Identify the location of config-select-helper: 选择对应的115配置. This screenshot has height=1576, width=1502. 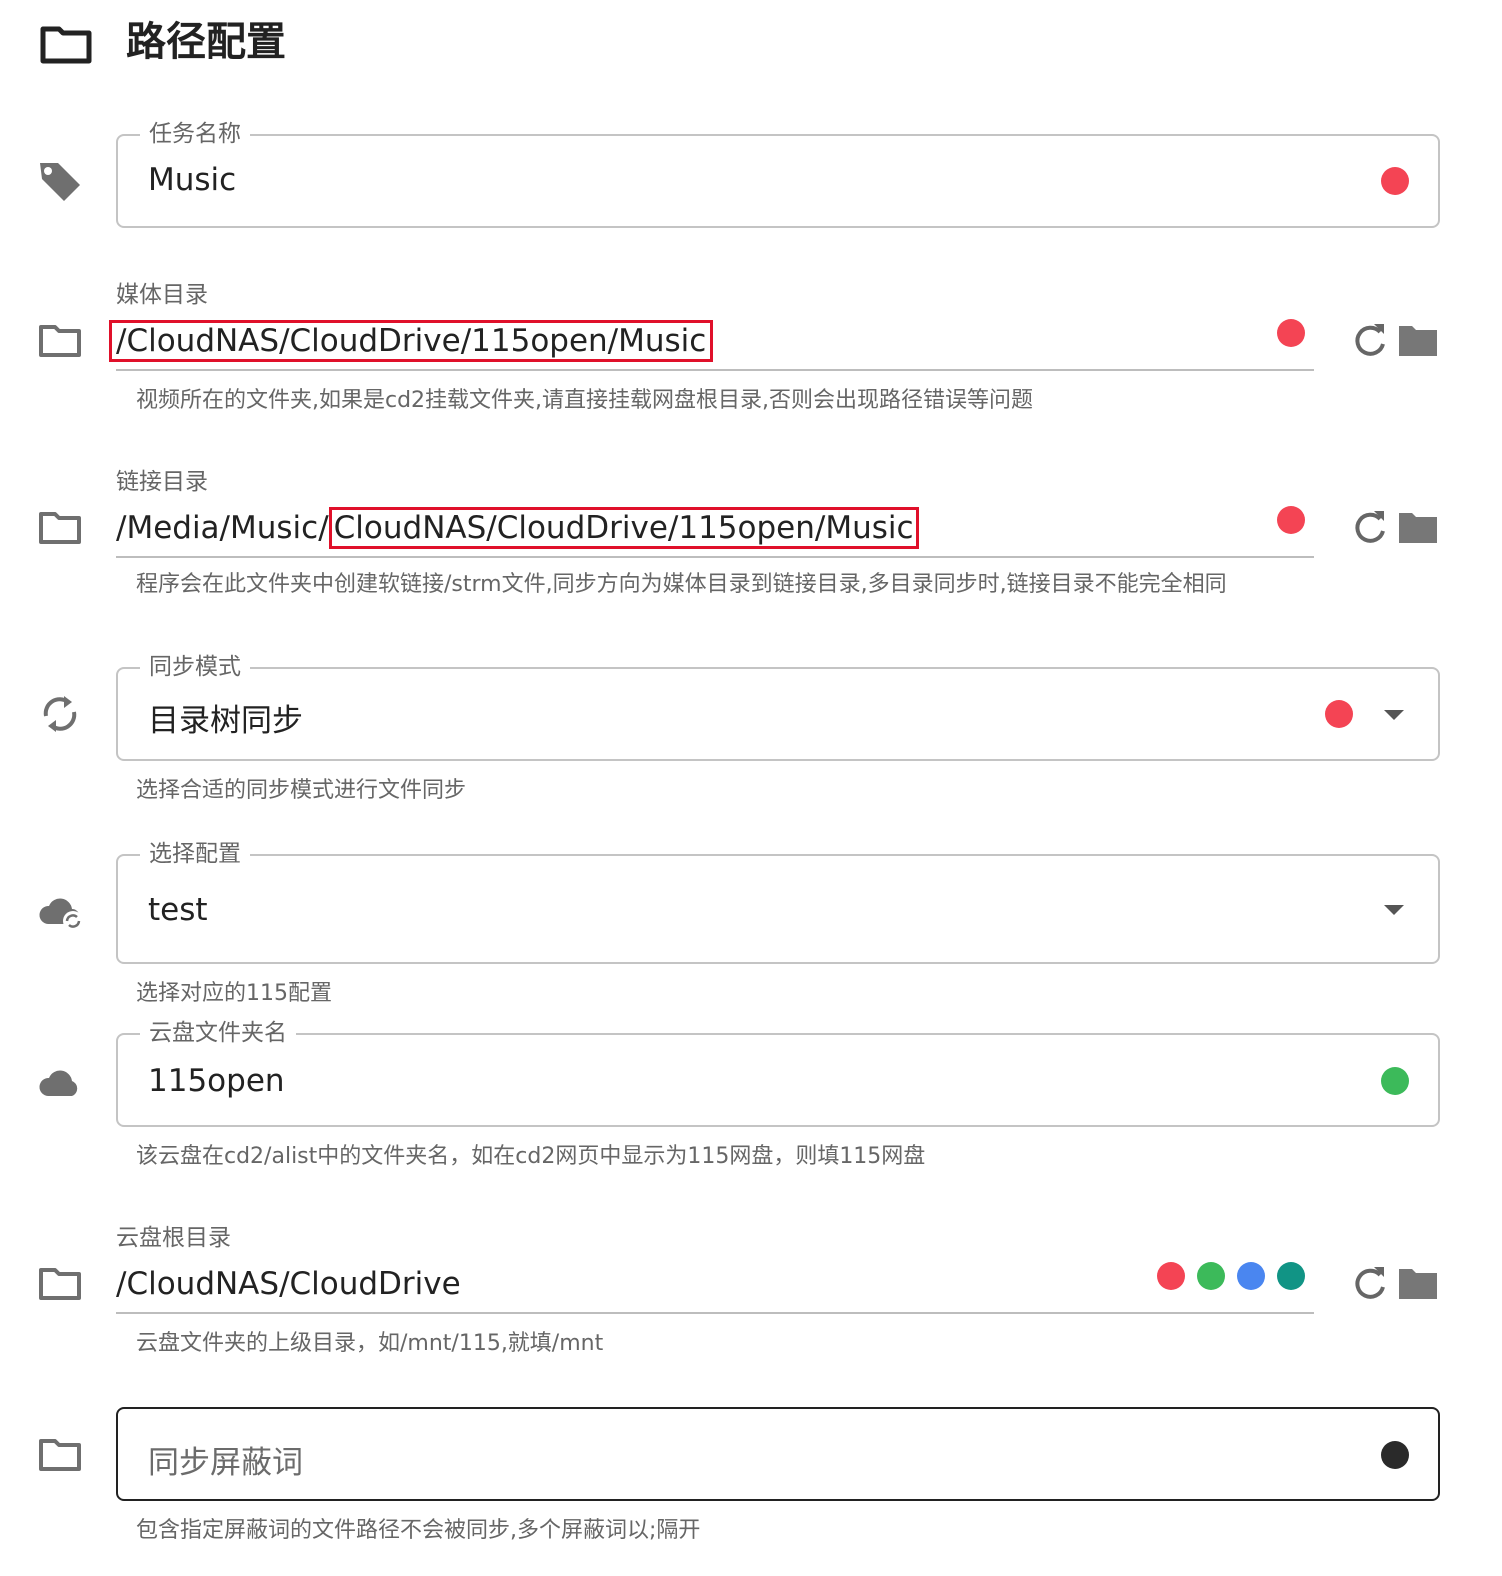
(234, 993).